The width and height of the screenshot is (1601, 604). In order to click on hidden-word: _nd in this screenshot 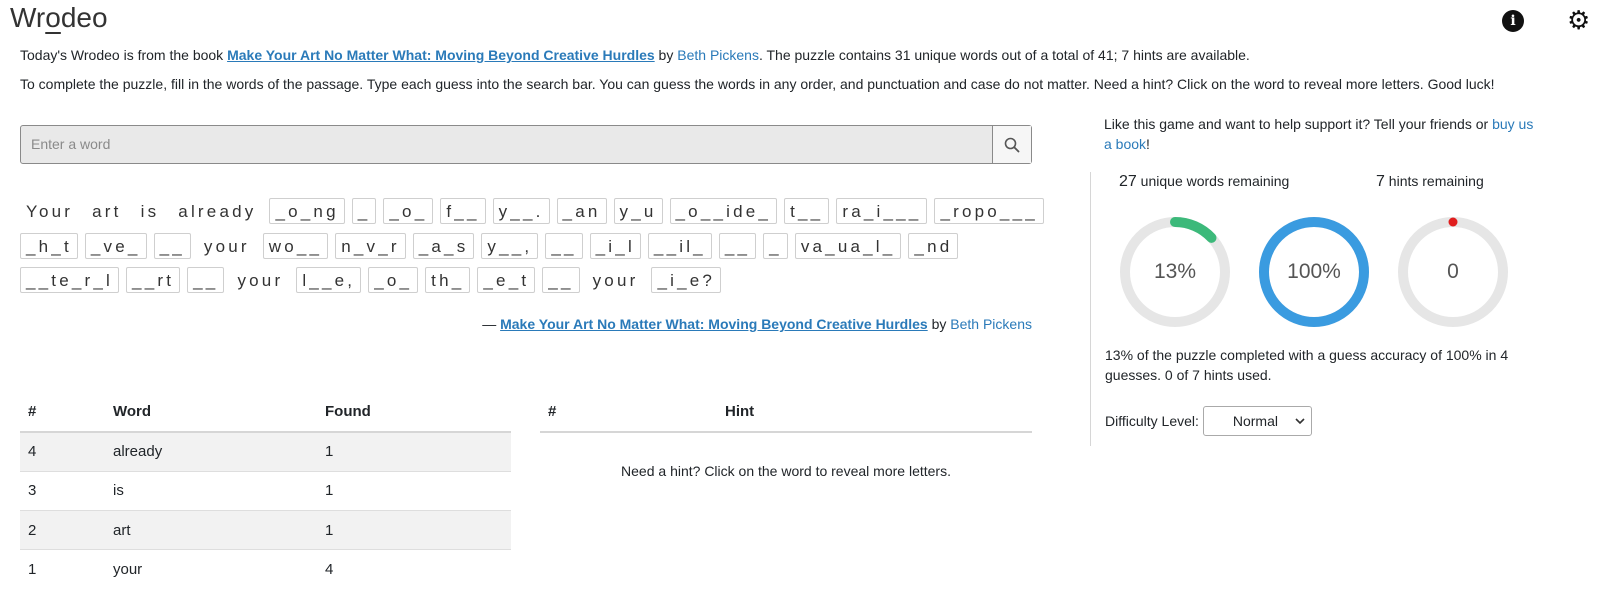, I will do `click(933, 245)`.